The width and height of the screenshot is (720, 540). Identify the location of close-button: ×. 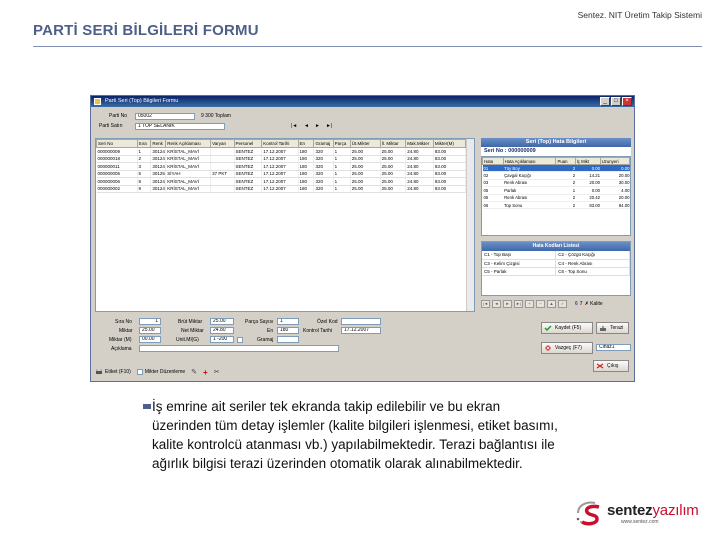
(627, 101).